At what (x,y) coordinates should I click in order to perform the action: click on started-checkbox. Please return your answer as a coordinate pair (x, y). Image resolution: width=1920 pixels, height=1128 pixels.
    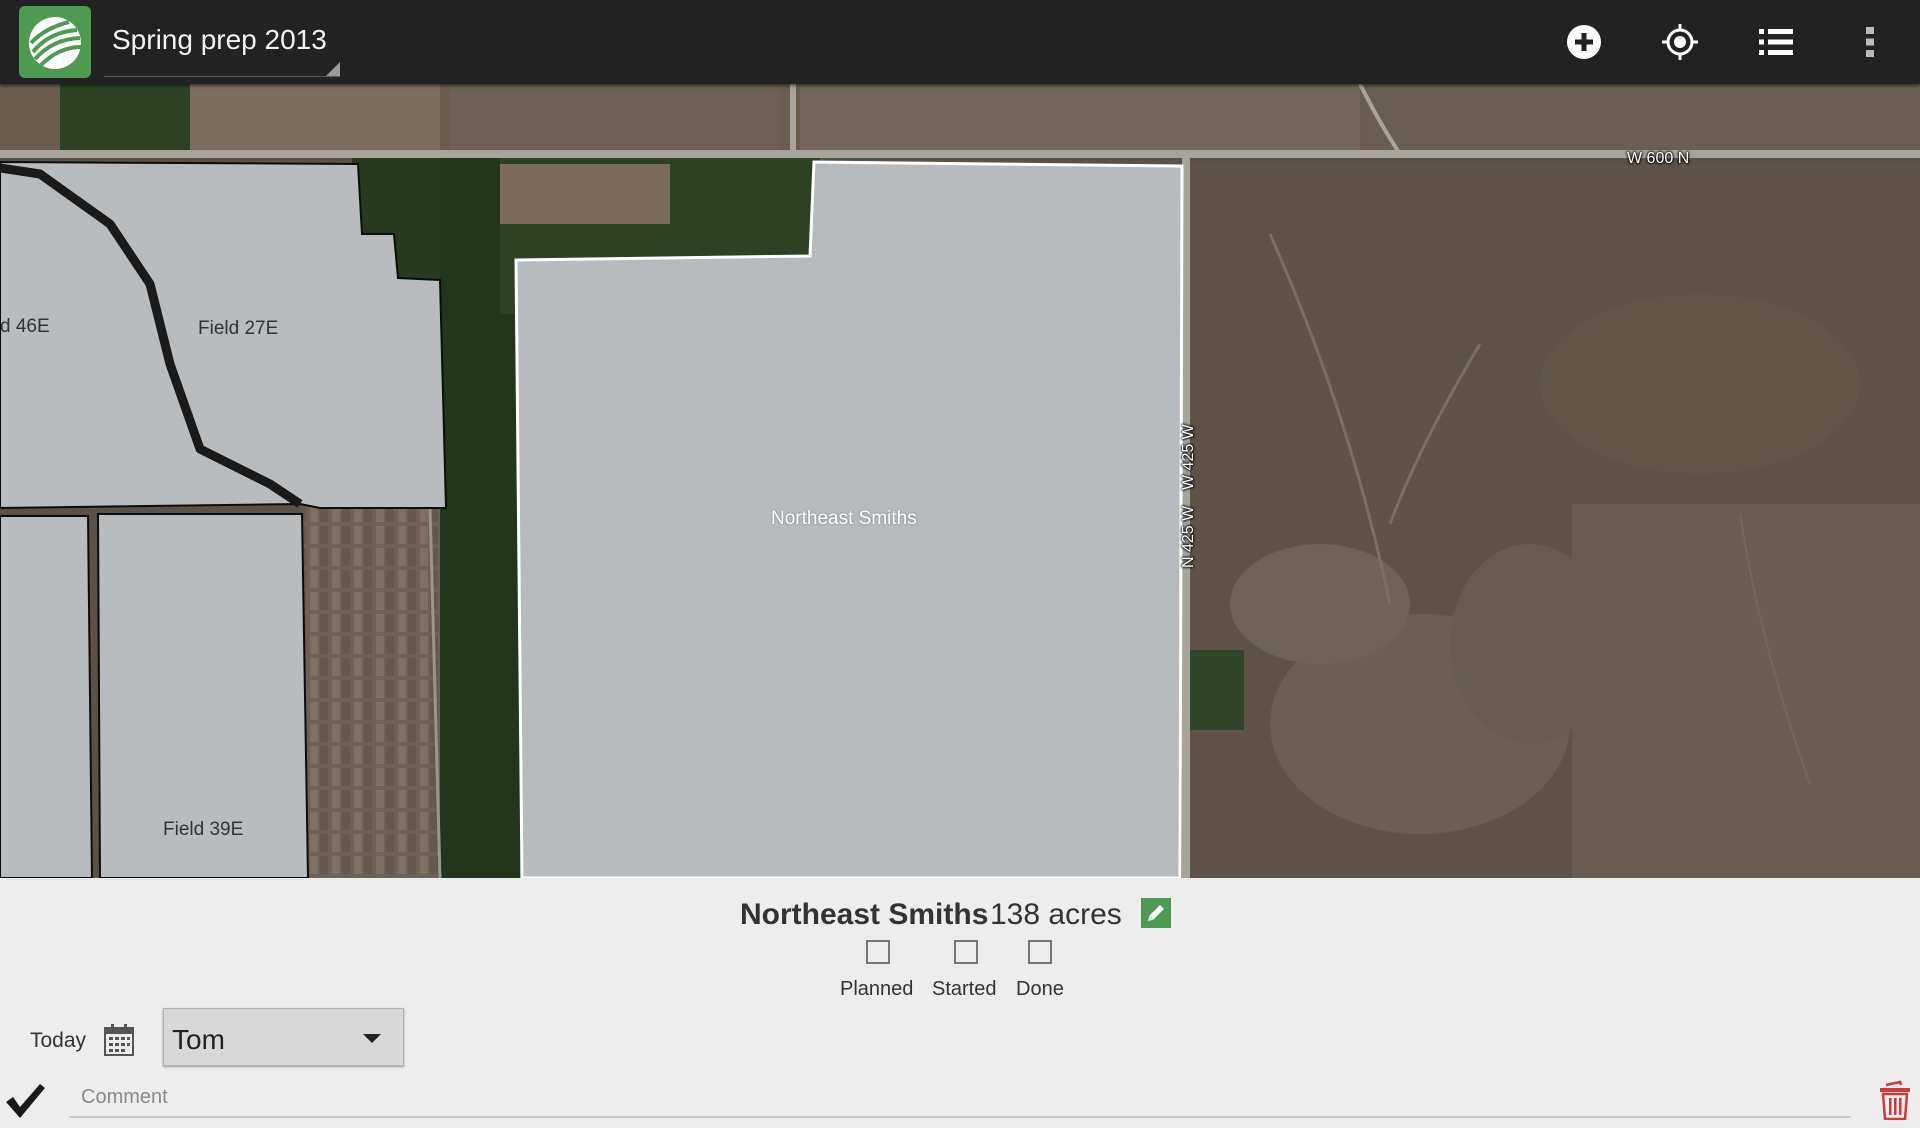
    Looking at the image, I should click on (966, 952).